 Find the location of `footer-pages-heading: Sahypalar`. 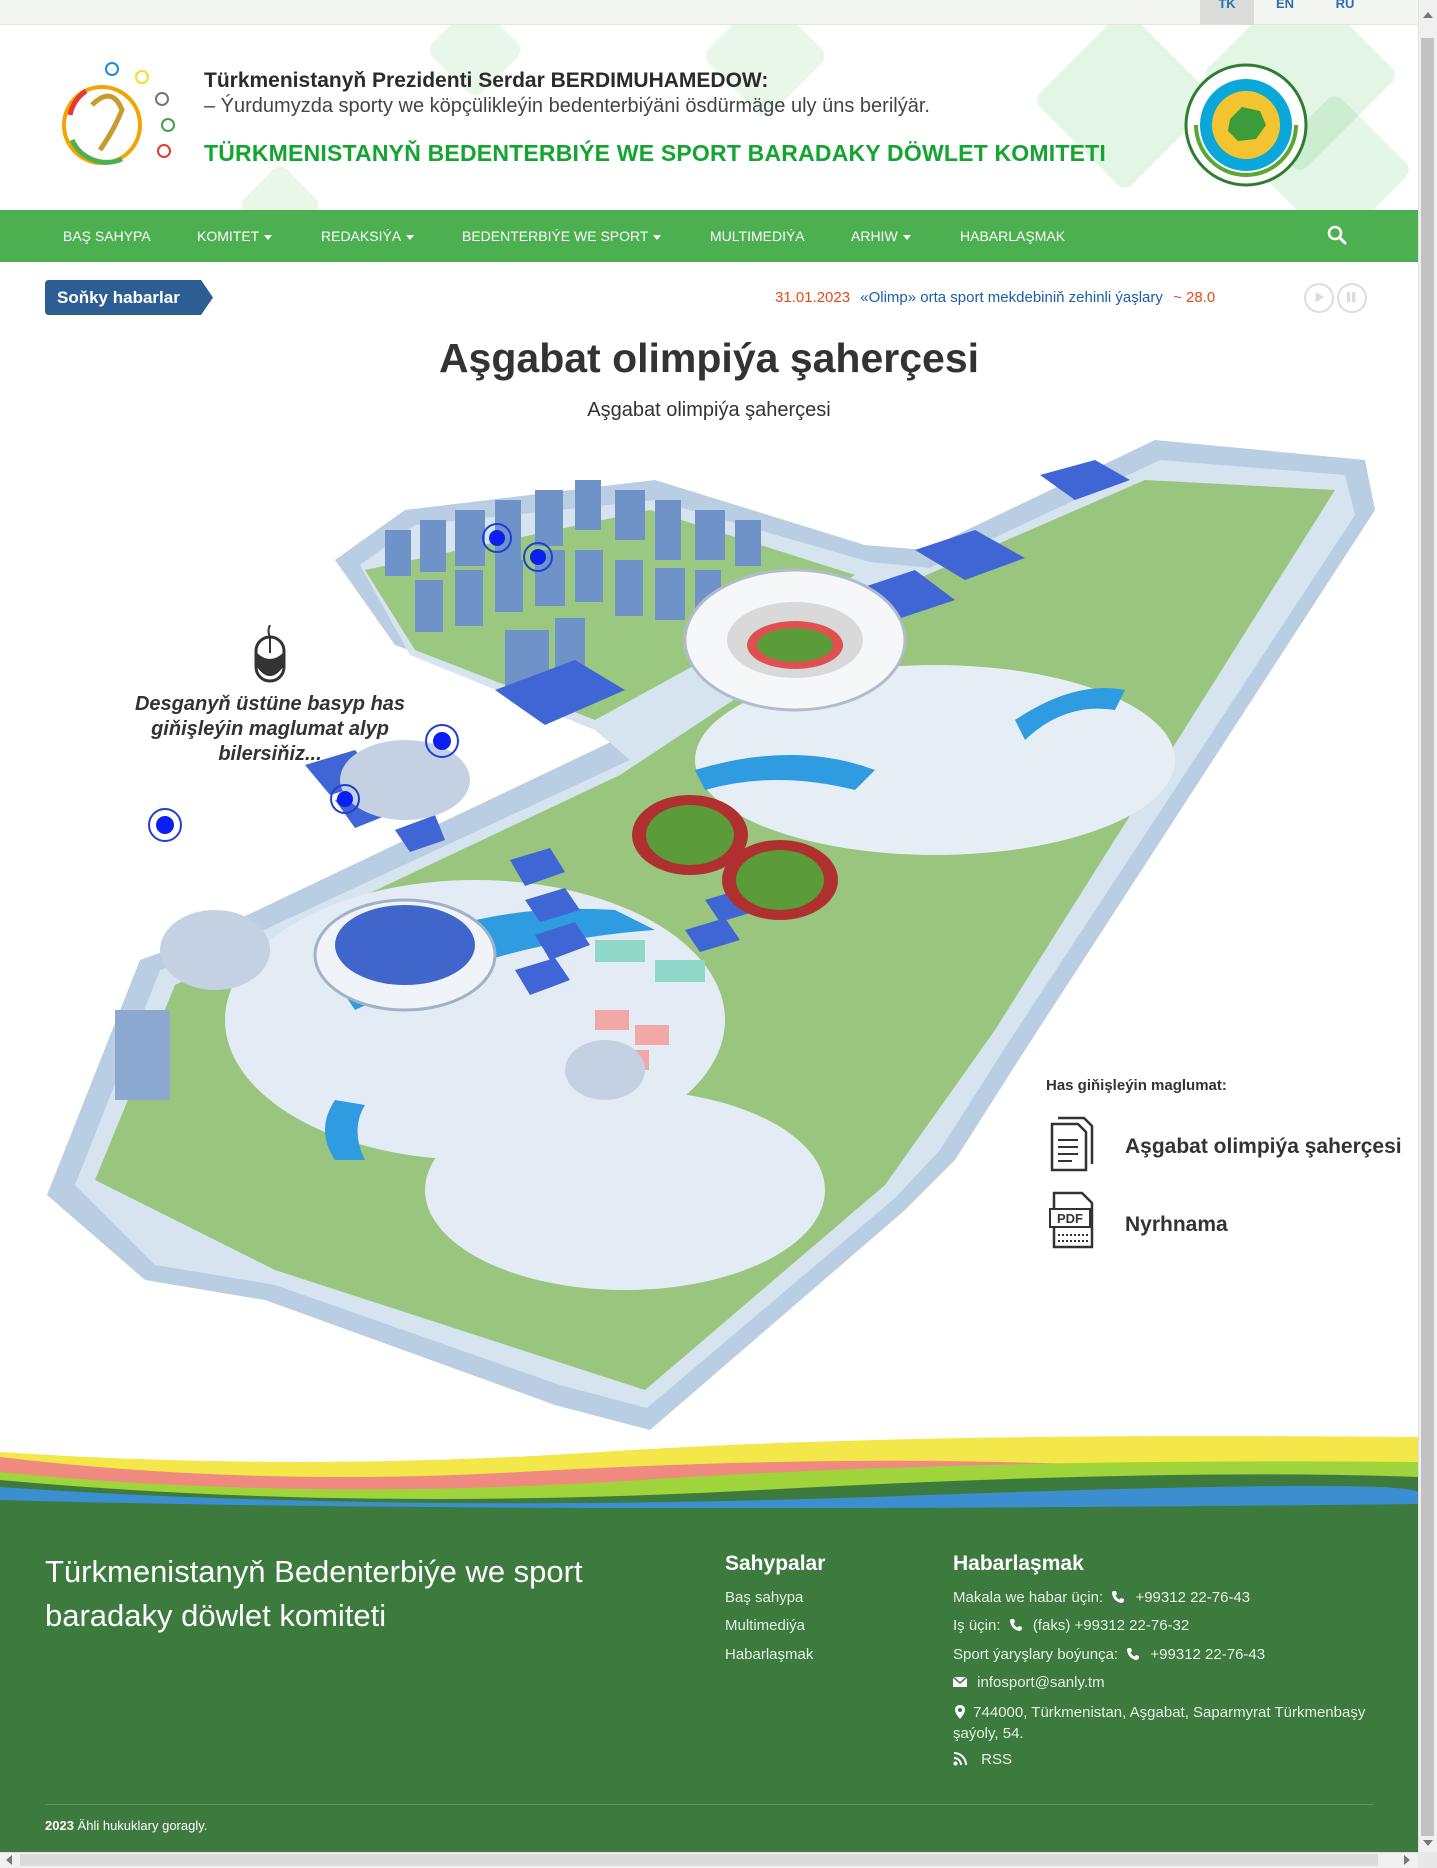

footer-pages-heading: Sahypalar is located at coordinates (775, 1563).